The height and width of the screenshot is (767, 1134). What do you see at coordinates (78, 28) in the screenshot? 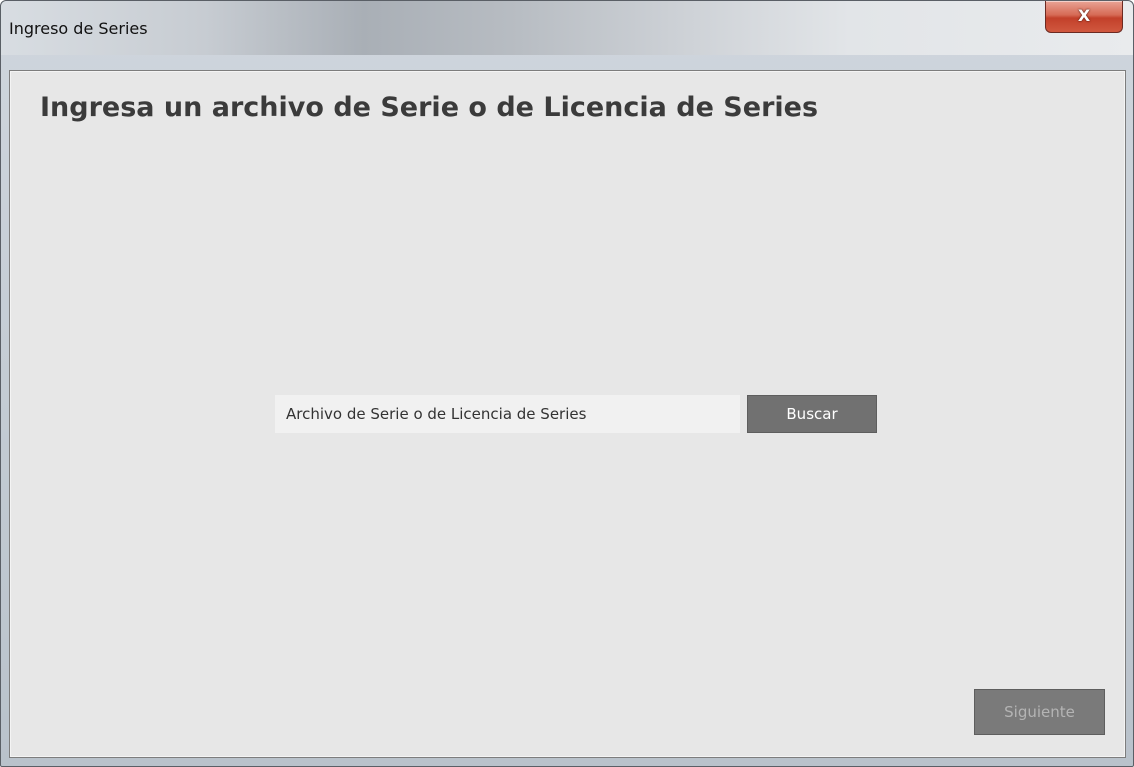
I see `window-title: Ingreso de Series` at bounding box center [78, 28].